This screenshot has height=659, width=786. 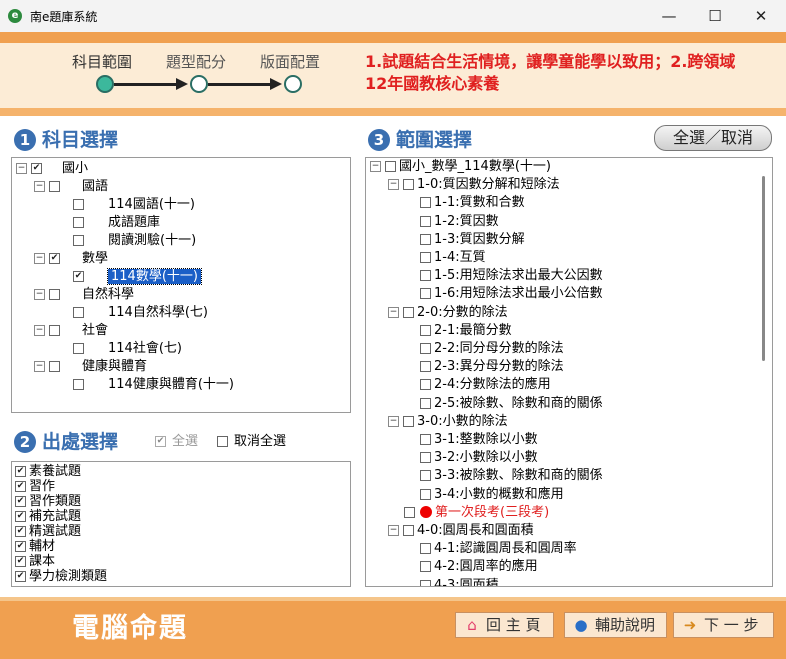 What do you see at coordinates (71, 187) in the screenshot?
I see `tree-item: − 國語` at bounding box center [71, 187].